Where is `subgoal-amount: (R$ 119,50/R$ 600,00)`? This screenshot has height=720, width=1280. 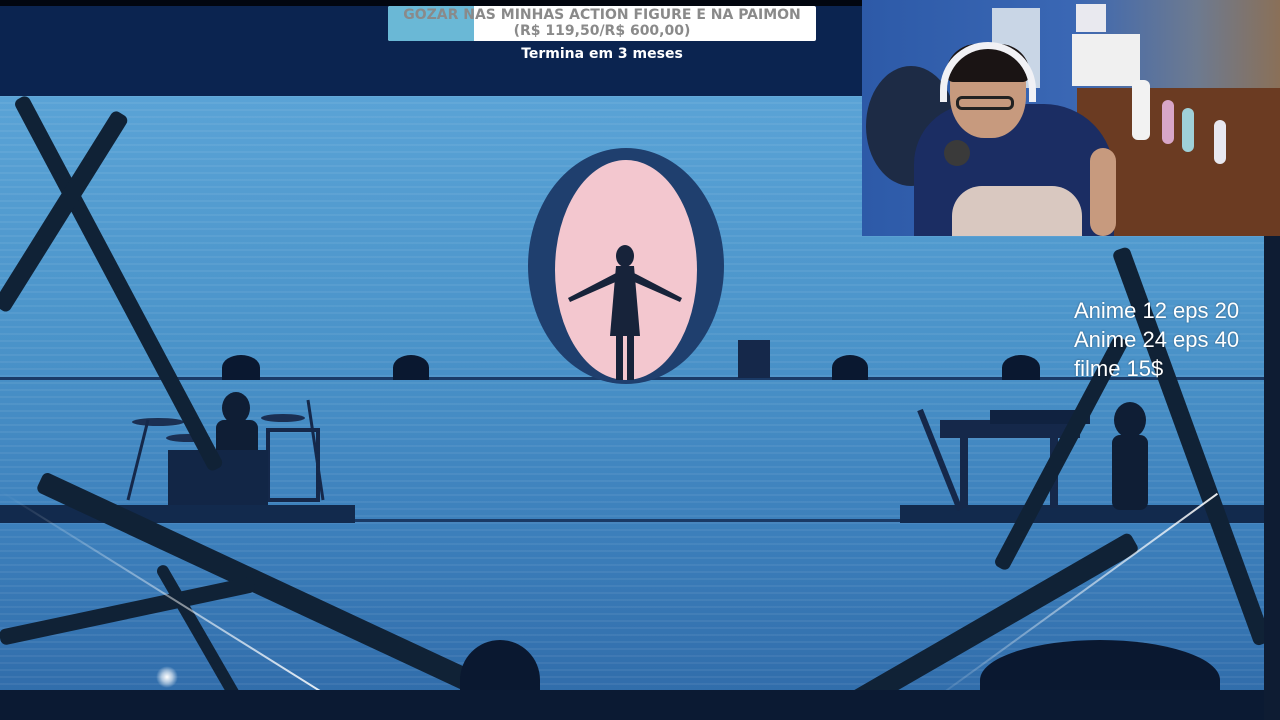
subgoal-amount: (R$ 119,50/R$ 600,00) is located at coordinates (602, 31).